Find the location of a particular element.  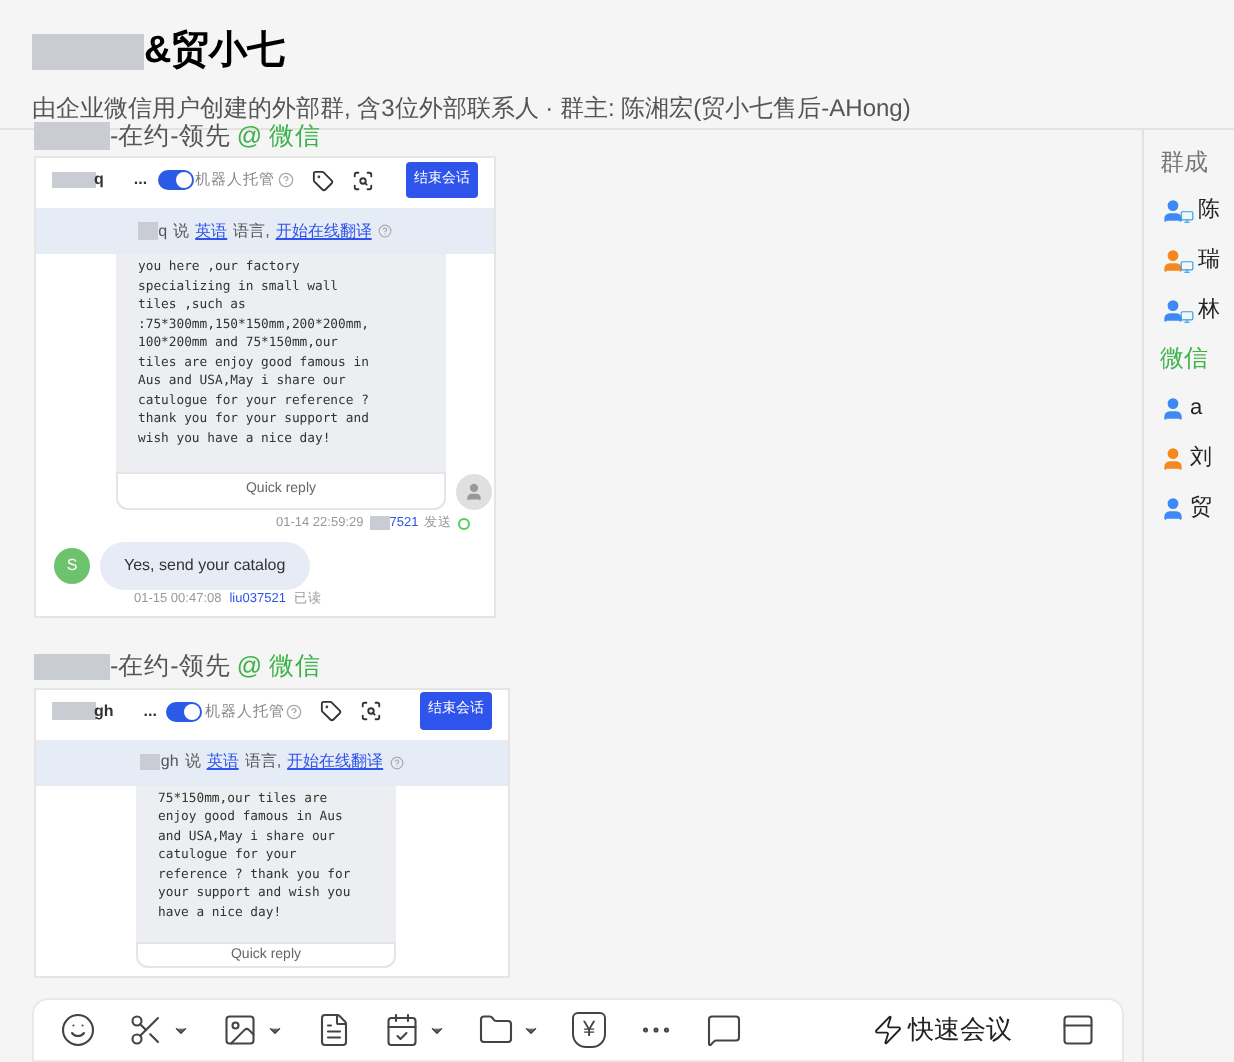

panel-icon is located at coordinates (1078, 1030).